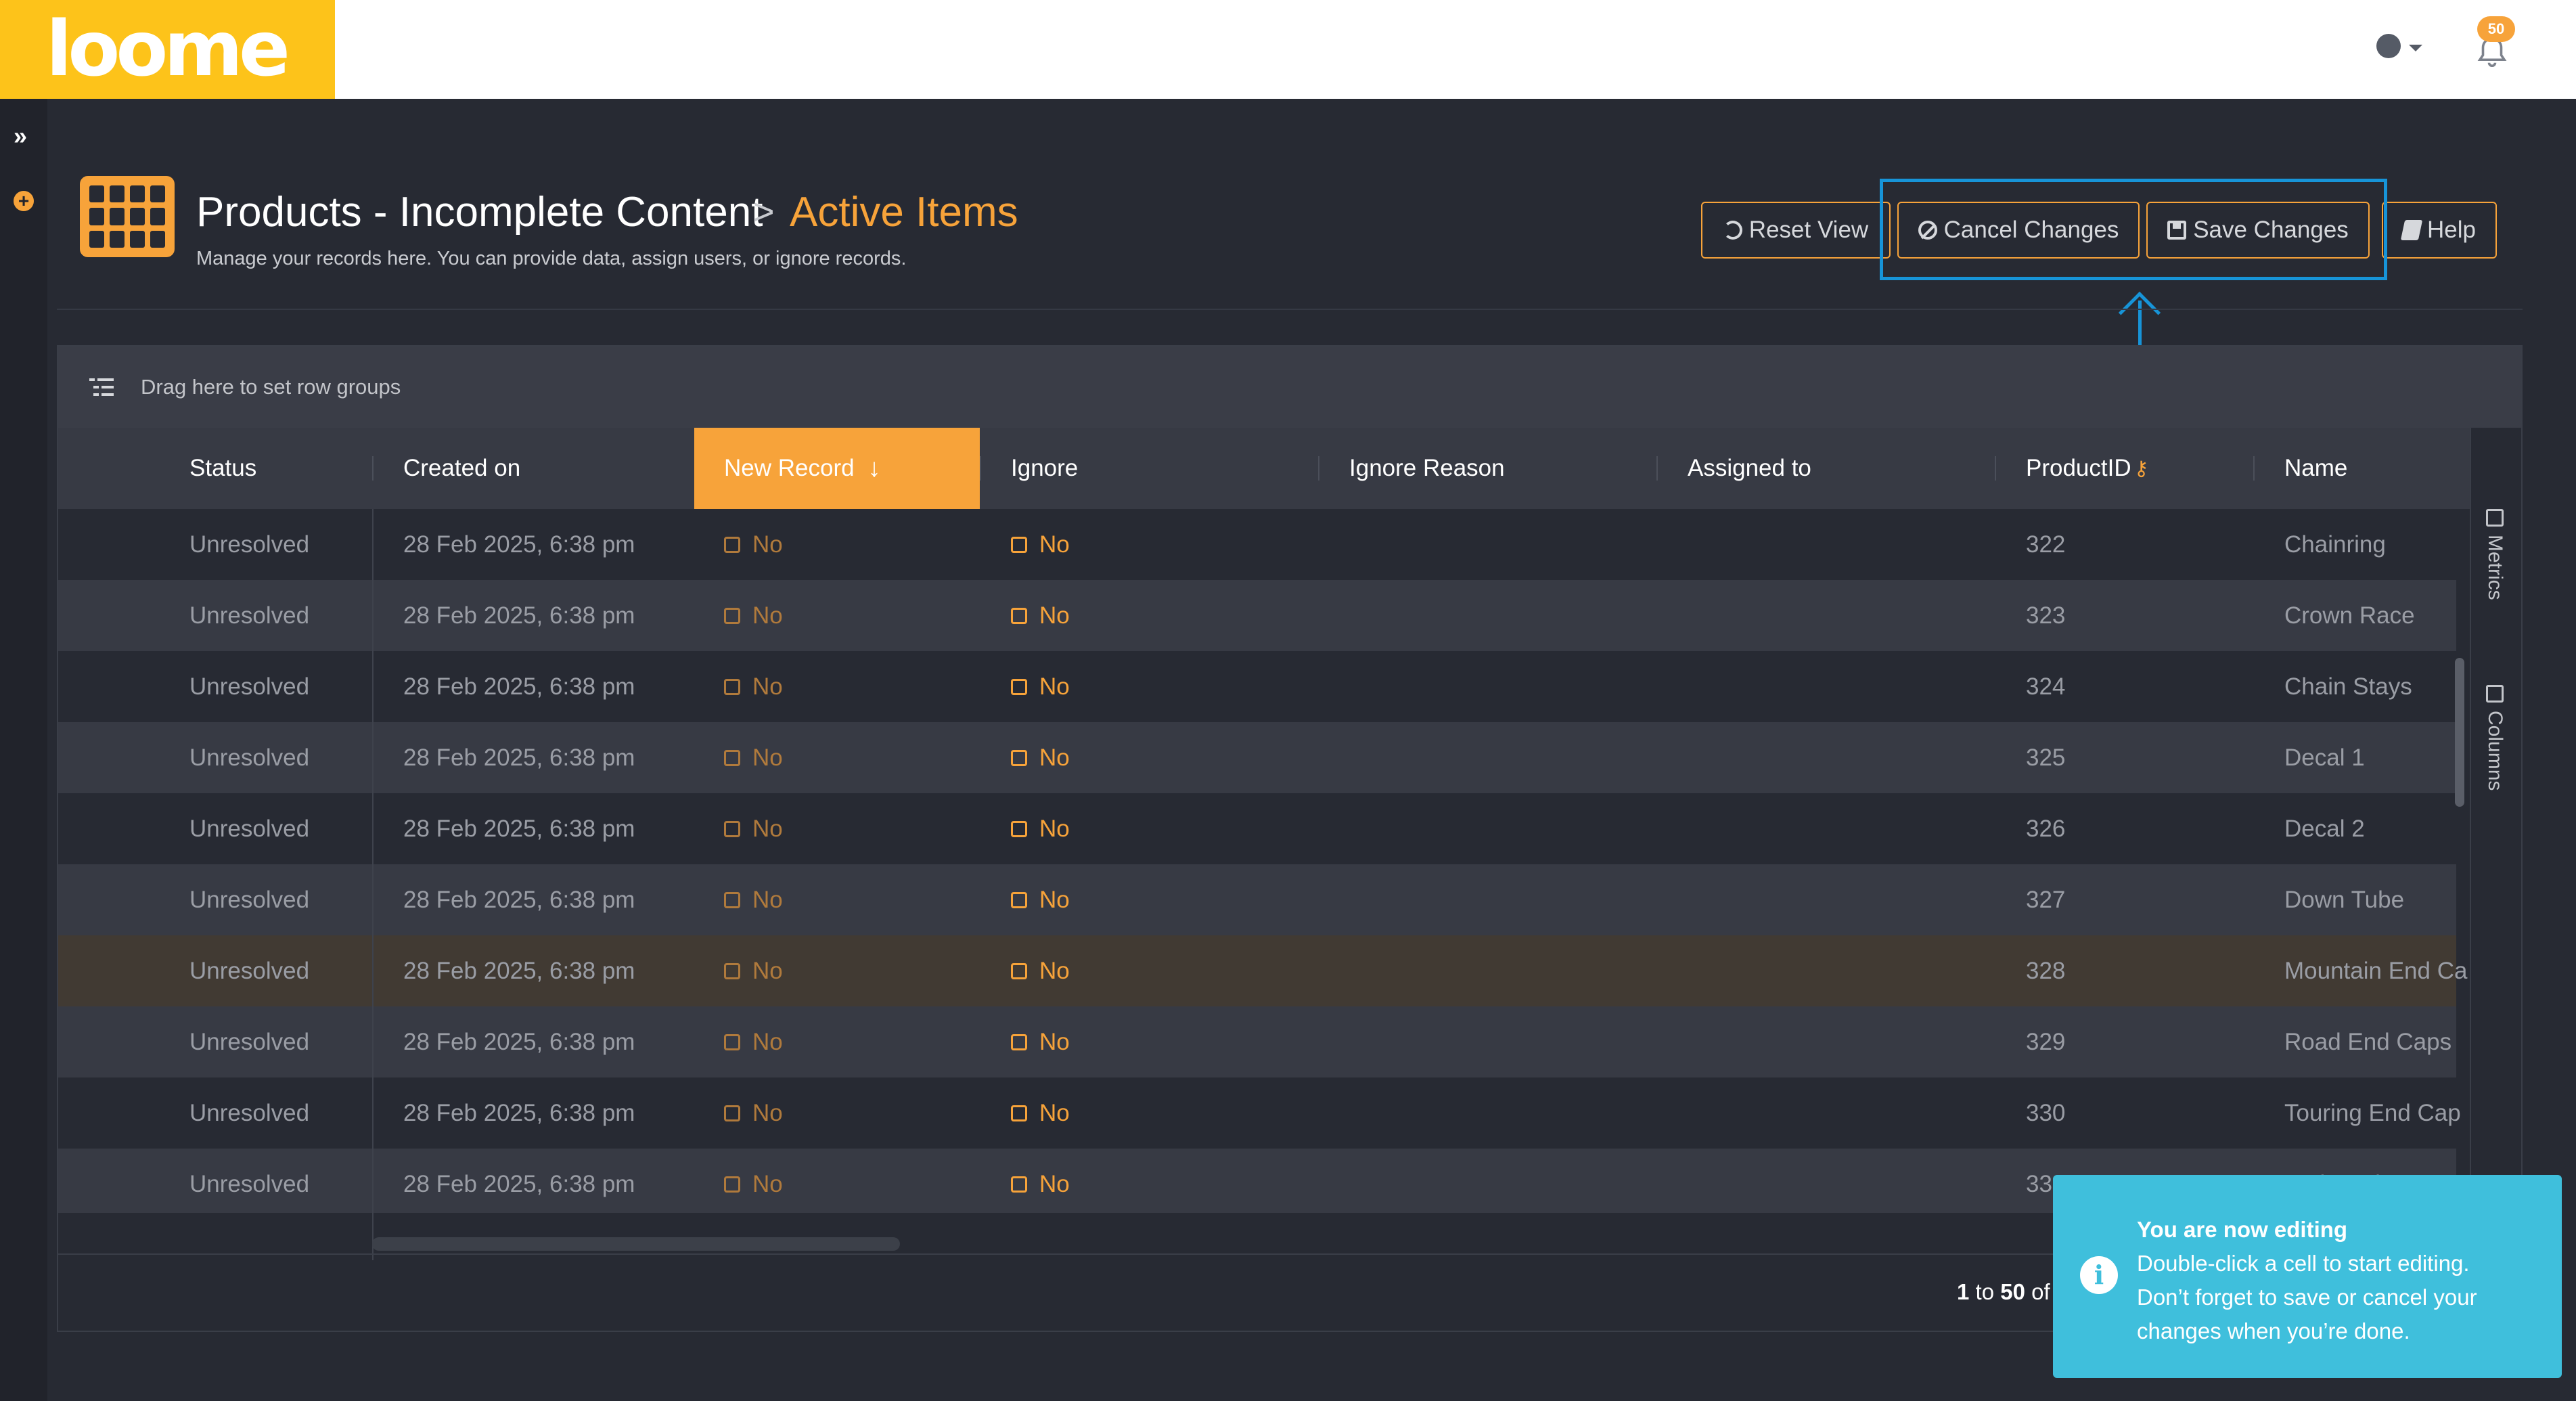  Describe the element at coordinates (2137, 544) in the screenshot. I see `cell-product-id: 322` at that location.